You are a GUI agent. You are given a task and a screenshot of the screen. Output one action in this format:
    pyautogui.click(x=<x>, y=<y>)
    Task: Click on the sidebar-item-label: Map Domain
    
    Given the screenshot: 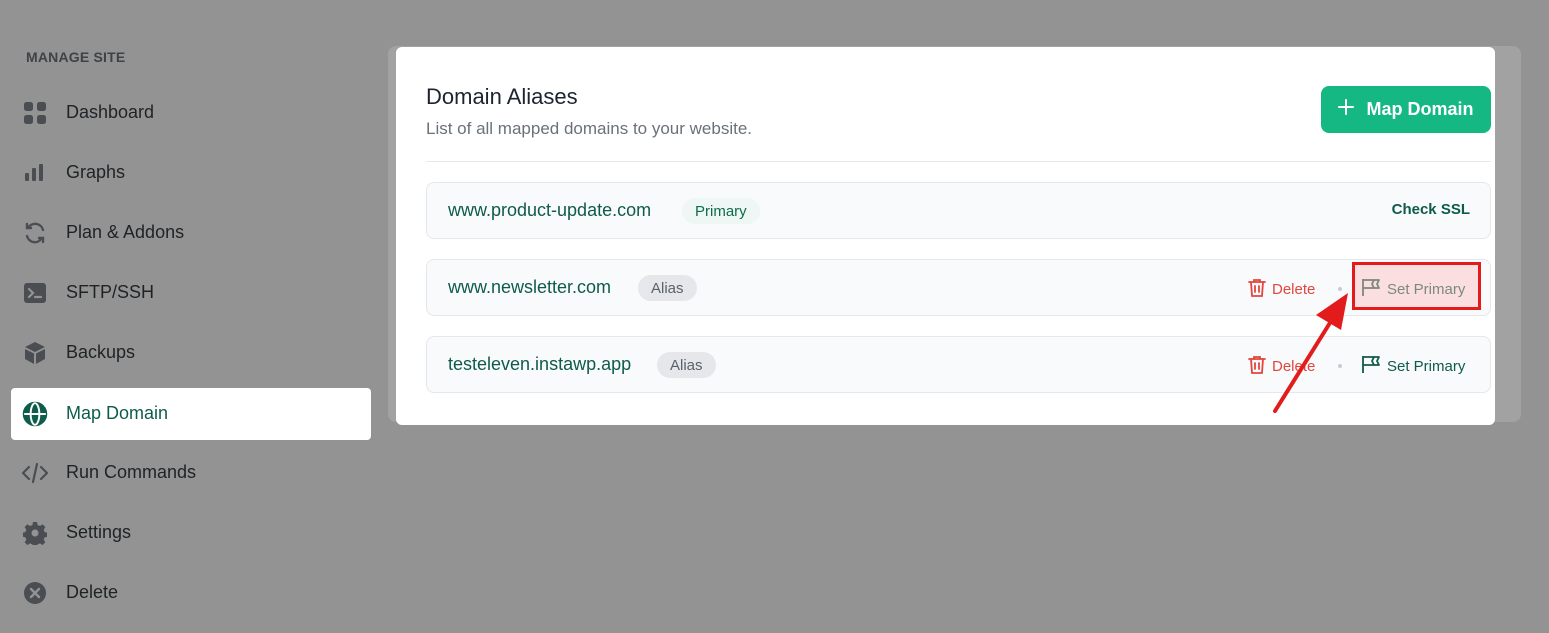 What is the action you would take?
    pyautogui.click(x=117, y=413)
    